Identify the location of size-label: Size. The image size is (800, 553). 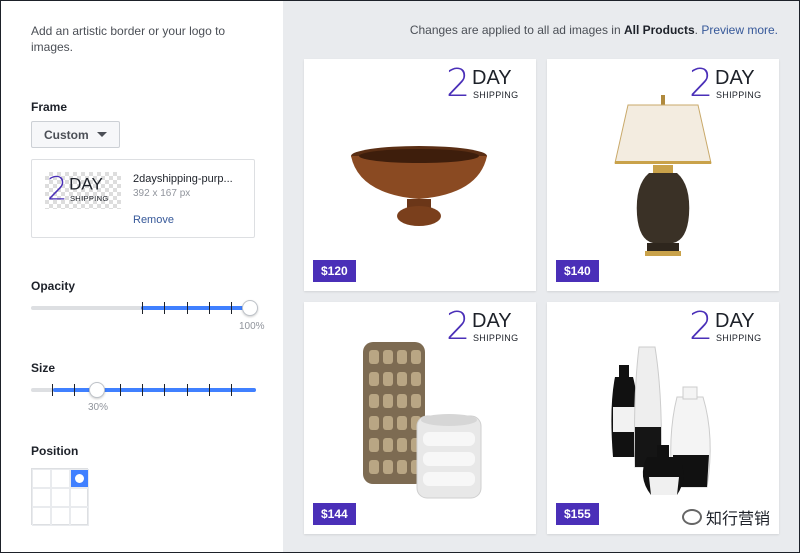
(43, 368).